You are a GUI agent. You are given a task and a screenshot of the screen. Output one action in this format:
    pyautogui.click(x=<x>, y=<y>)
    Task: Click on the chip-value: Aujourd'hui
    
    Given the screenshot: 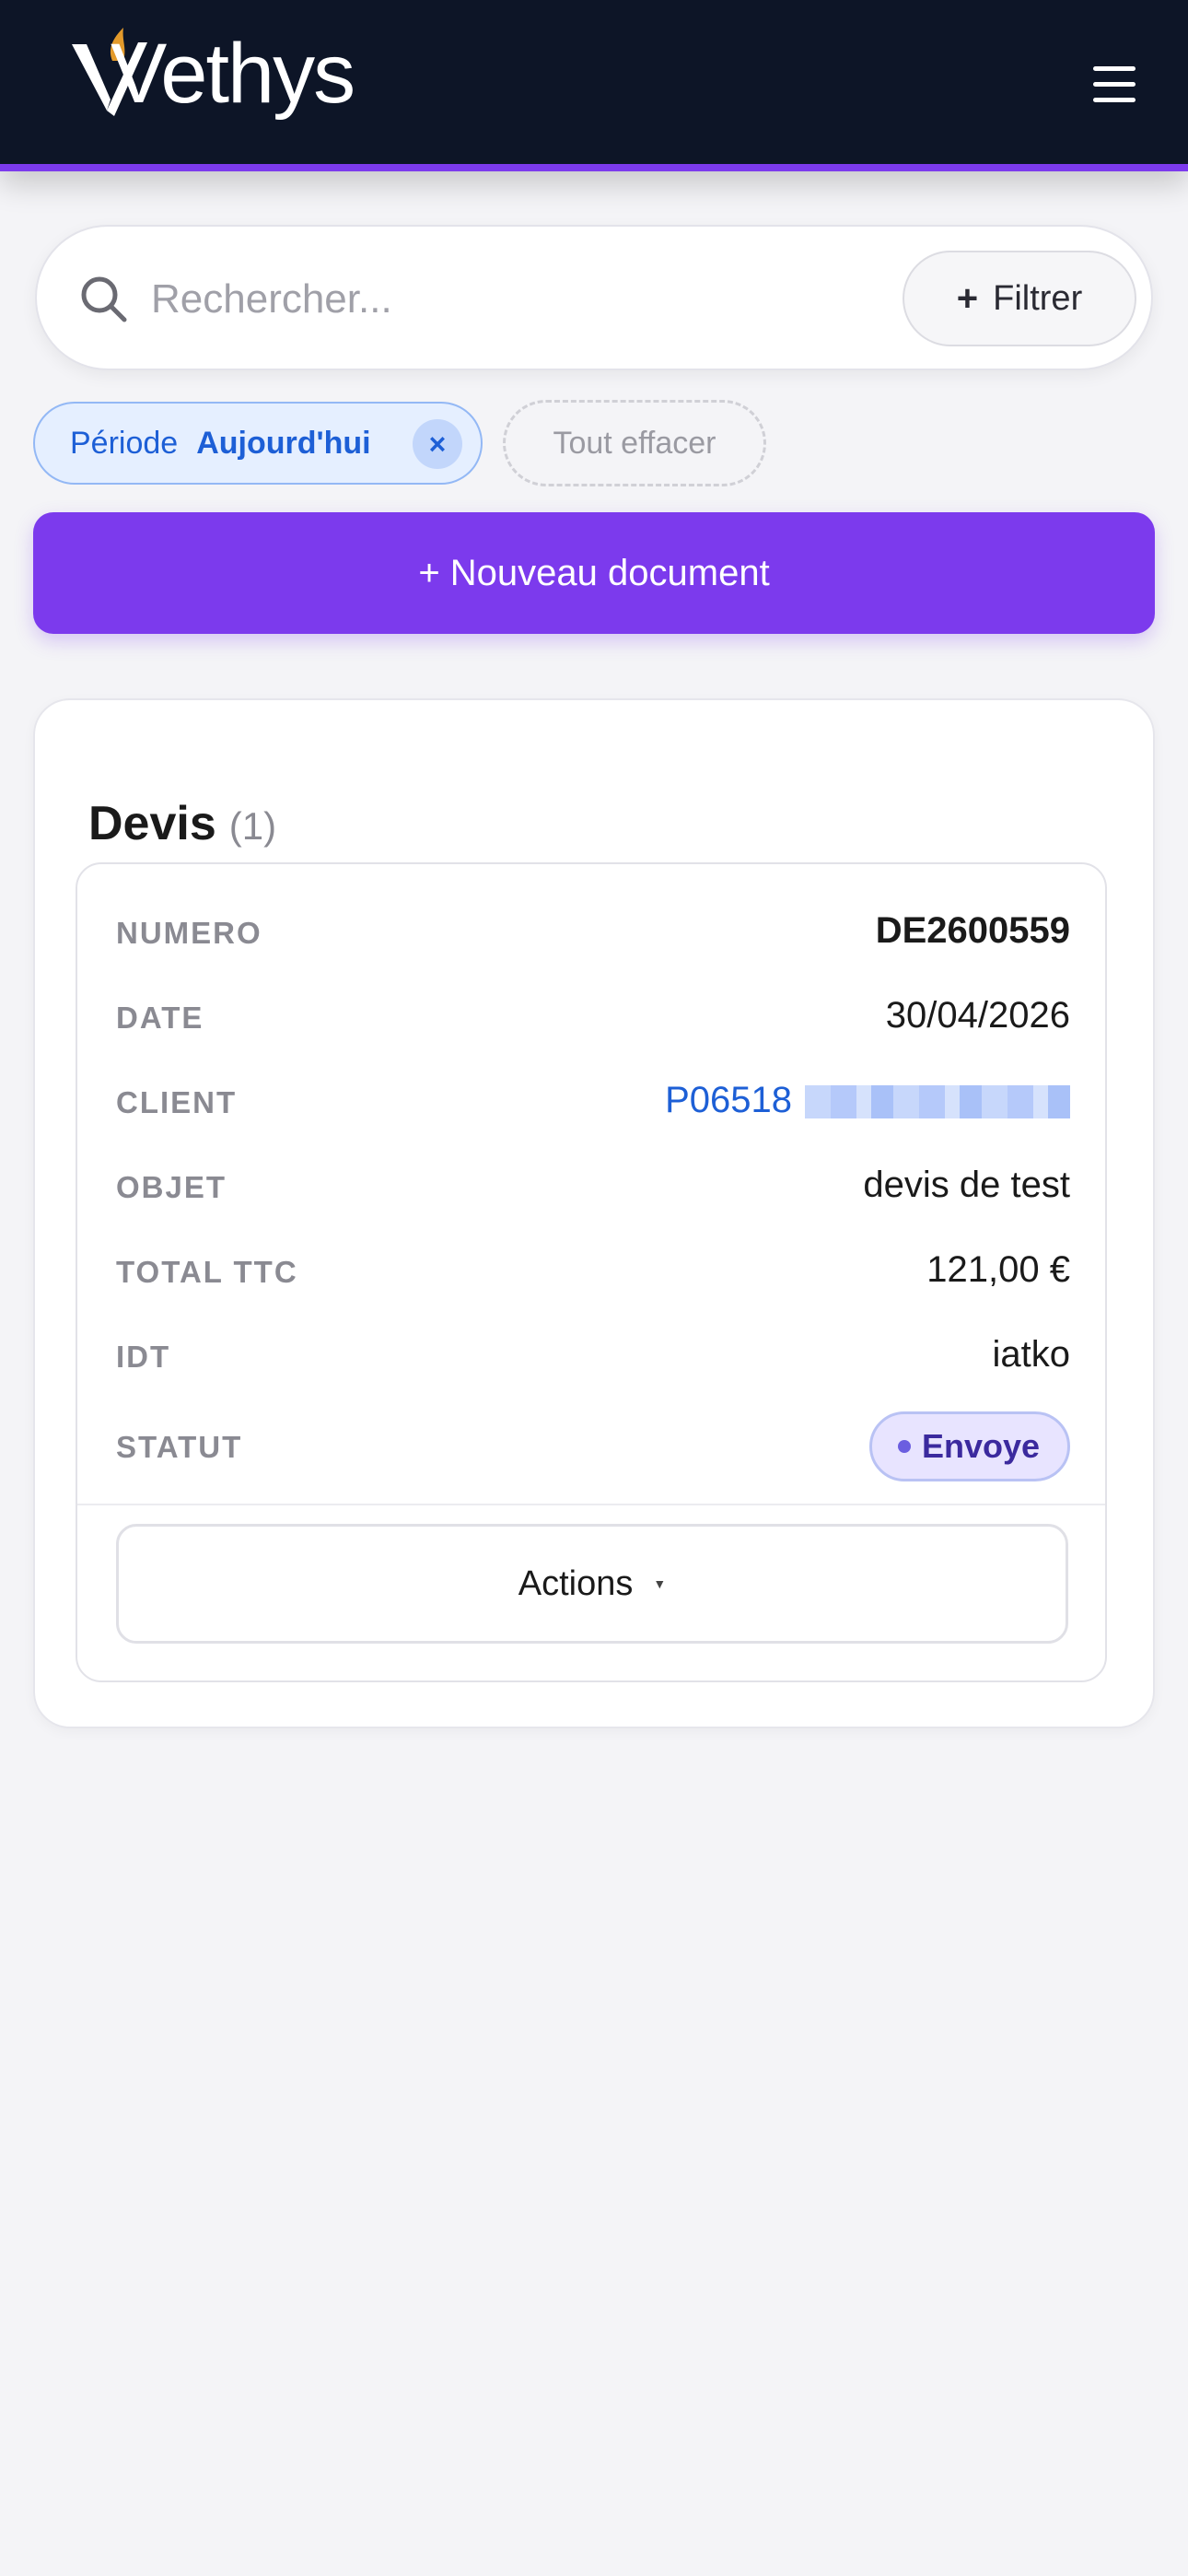 What is the action you would take?
    pyautogui.click(x=283, y=443)
    